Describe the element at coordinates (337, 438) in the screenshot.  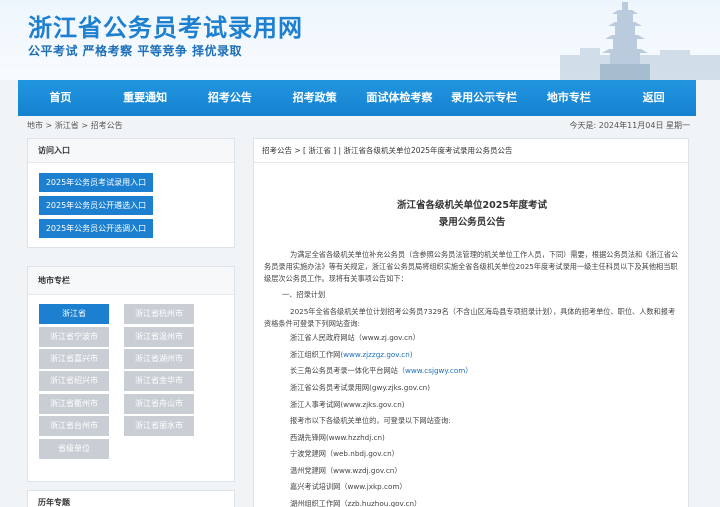
I see `city-site-link: 西湖先锋网(www.hzzhdj.cn)` at that location.